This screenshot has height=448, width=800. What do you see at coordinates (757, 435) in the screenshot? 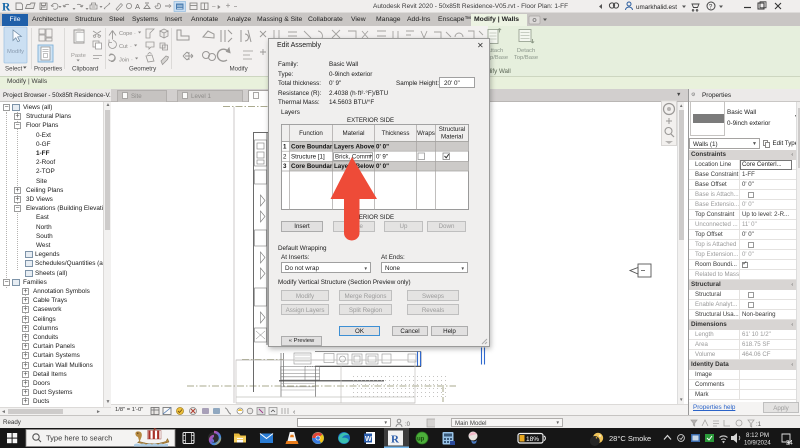
I see `svg-text: 8:12 PM` at bounding box center [757, 435].